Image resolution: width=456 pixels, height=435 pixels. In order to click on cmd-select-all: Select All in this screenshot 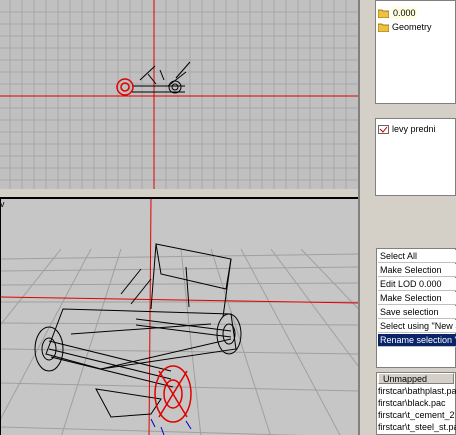, I will do `click(417, 256)`.